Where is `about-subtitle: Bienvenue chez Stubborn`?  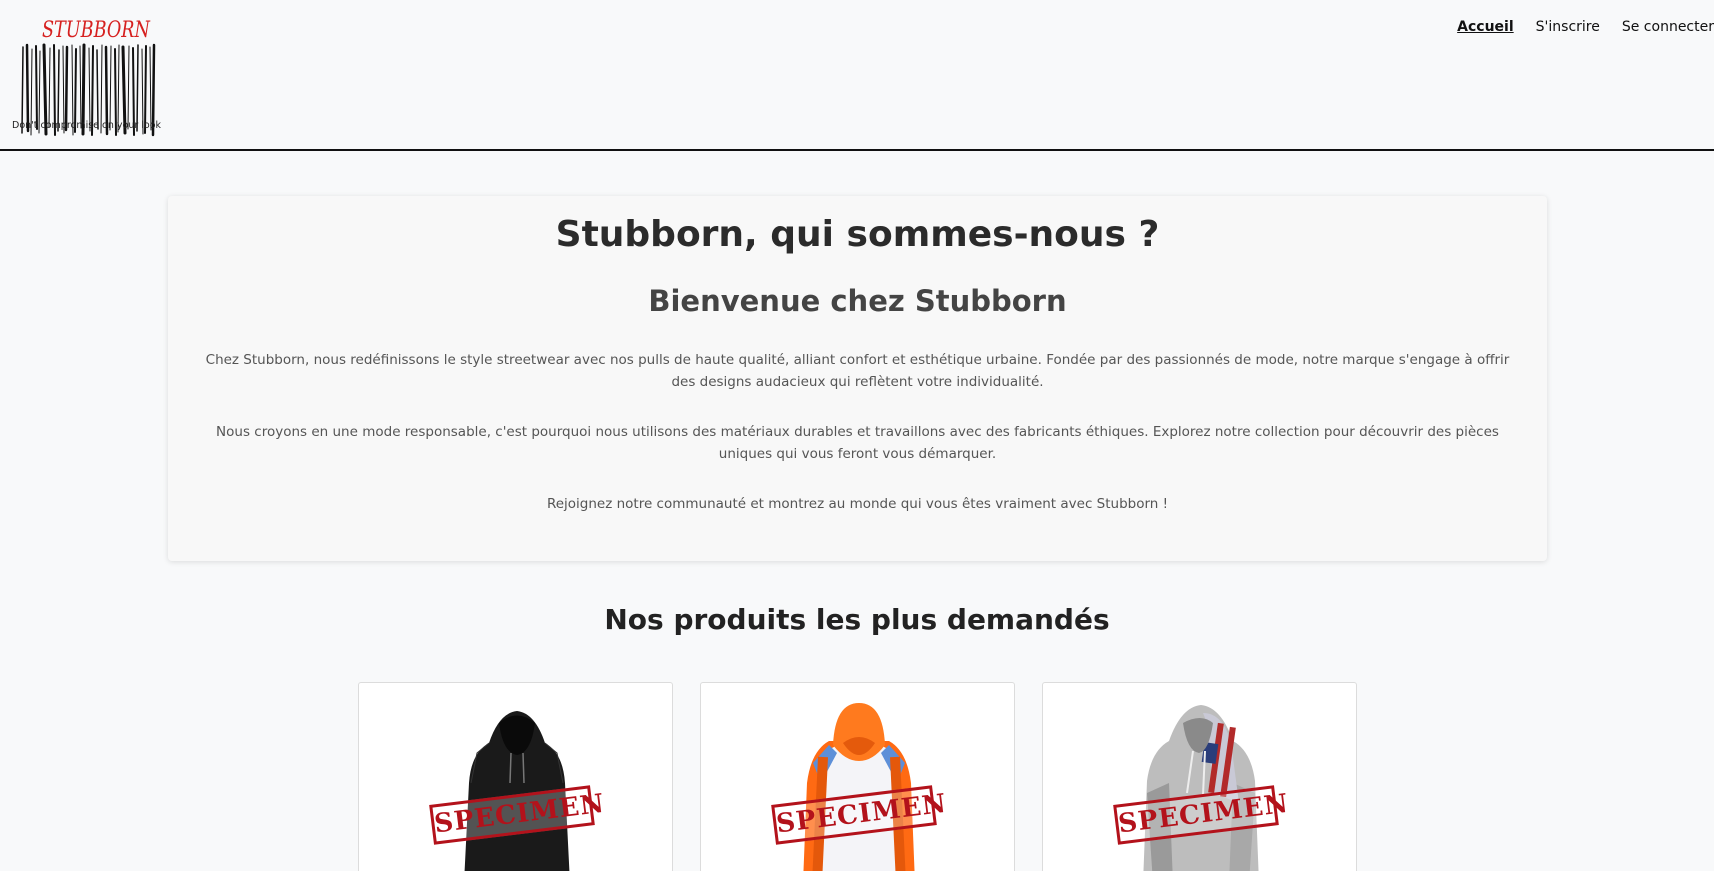 about-subtitle: Bienvenue chez Stubborn is located at coordinates (857, 301).